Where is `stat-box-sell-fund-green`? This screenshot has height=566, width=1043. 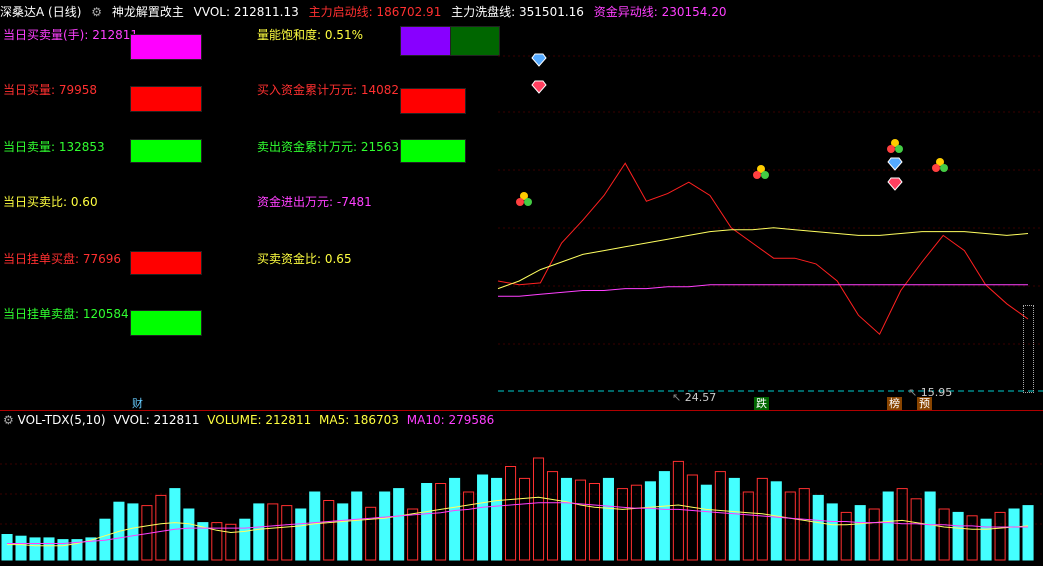
stat-box-sell-fund-green is located at coordinates (433, 151).